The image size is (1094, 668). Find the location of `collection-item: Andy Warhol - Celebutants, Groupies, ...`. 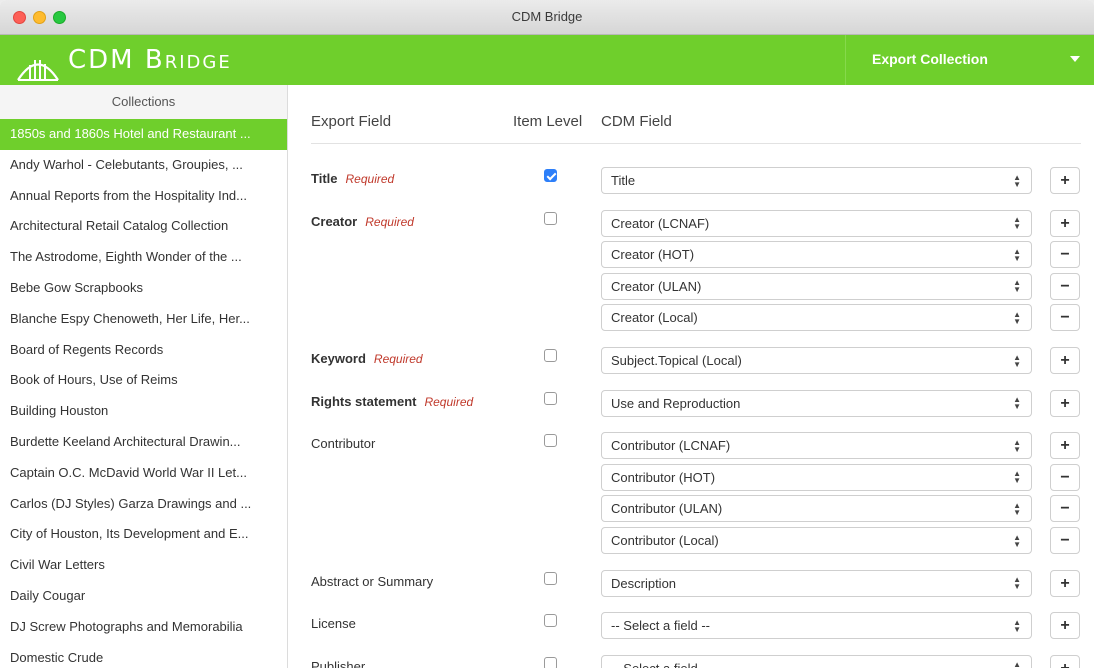

collection-item: Andy Warhol - Celebutants, Groupies, ... is located at coordinates (143, 165).